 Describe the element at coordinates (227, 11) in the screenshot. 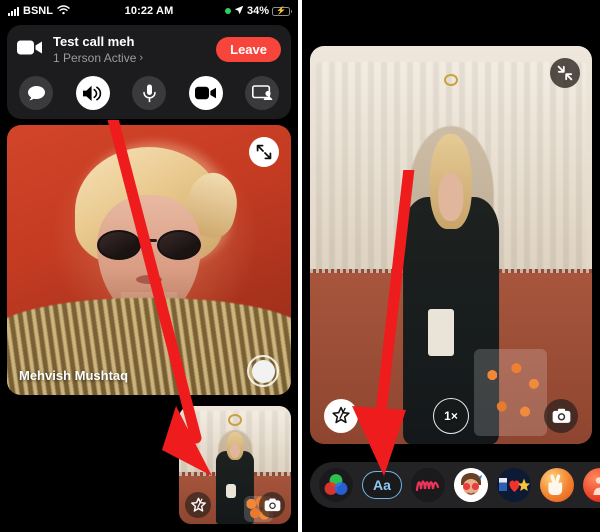

I see `green-recording-dot-icon` at that location.